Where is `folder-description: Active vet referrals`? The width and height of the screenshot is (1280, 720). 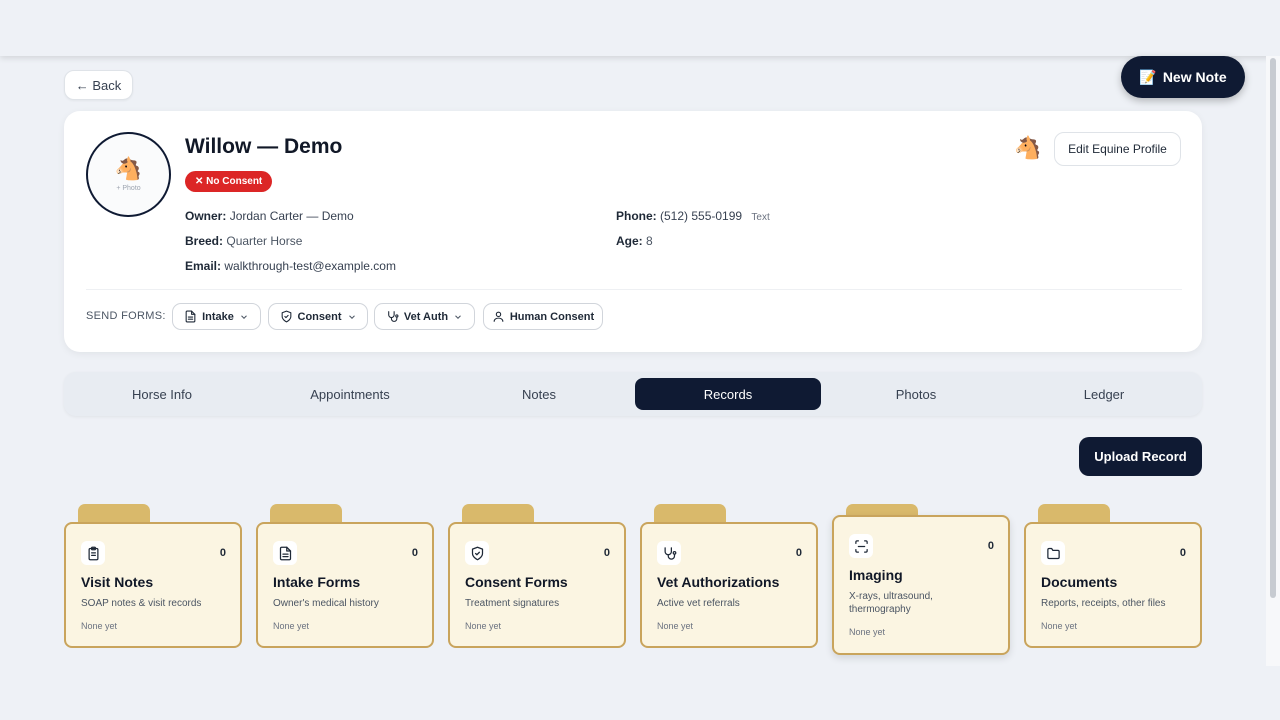
folder-description: Active vet referrals is located at coordinates (698, 603).